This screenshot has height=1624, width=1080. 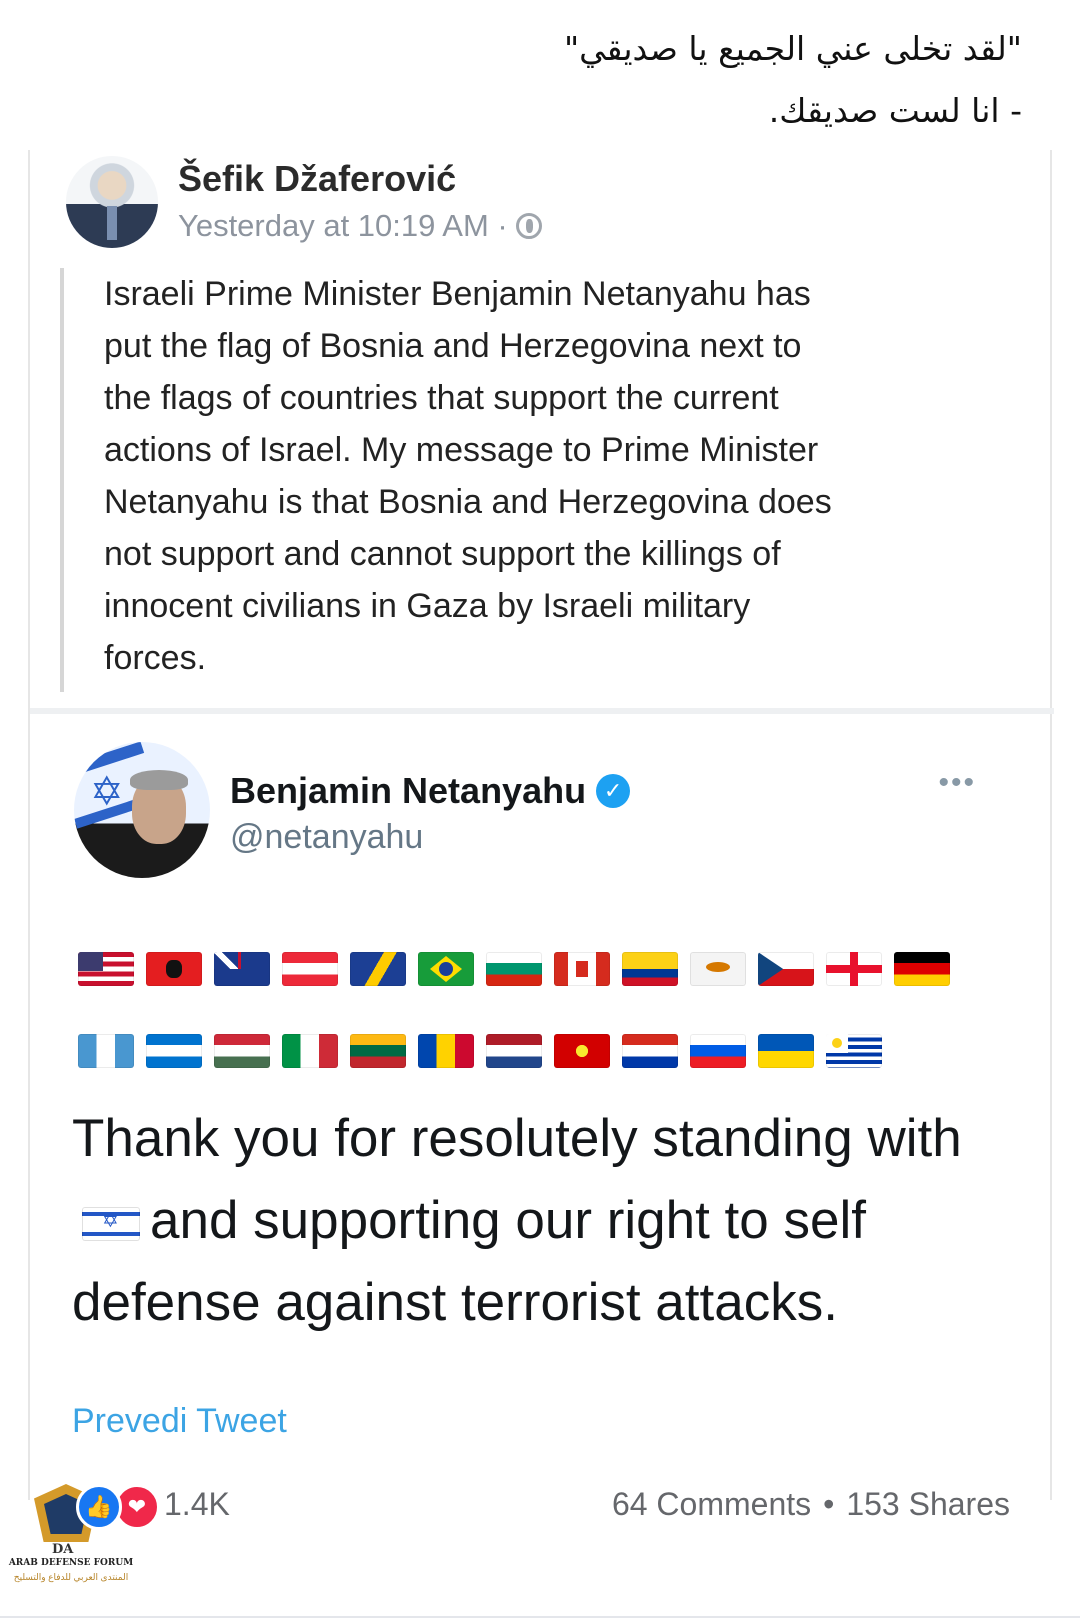 I want to click on shares-count: 153 Shares, so click(x=928, y=1504).